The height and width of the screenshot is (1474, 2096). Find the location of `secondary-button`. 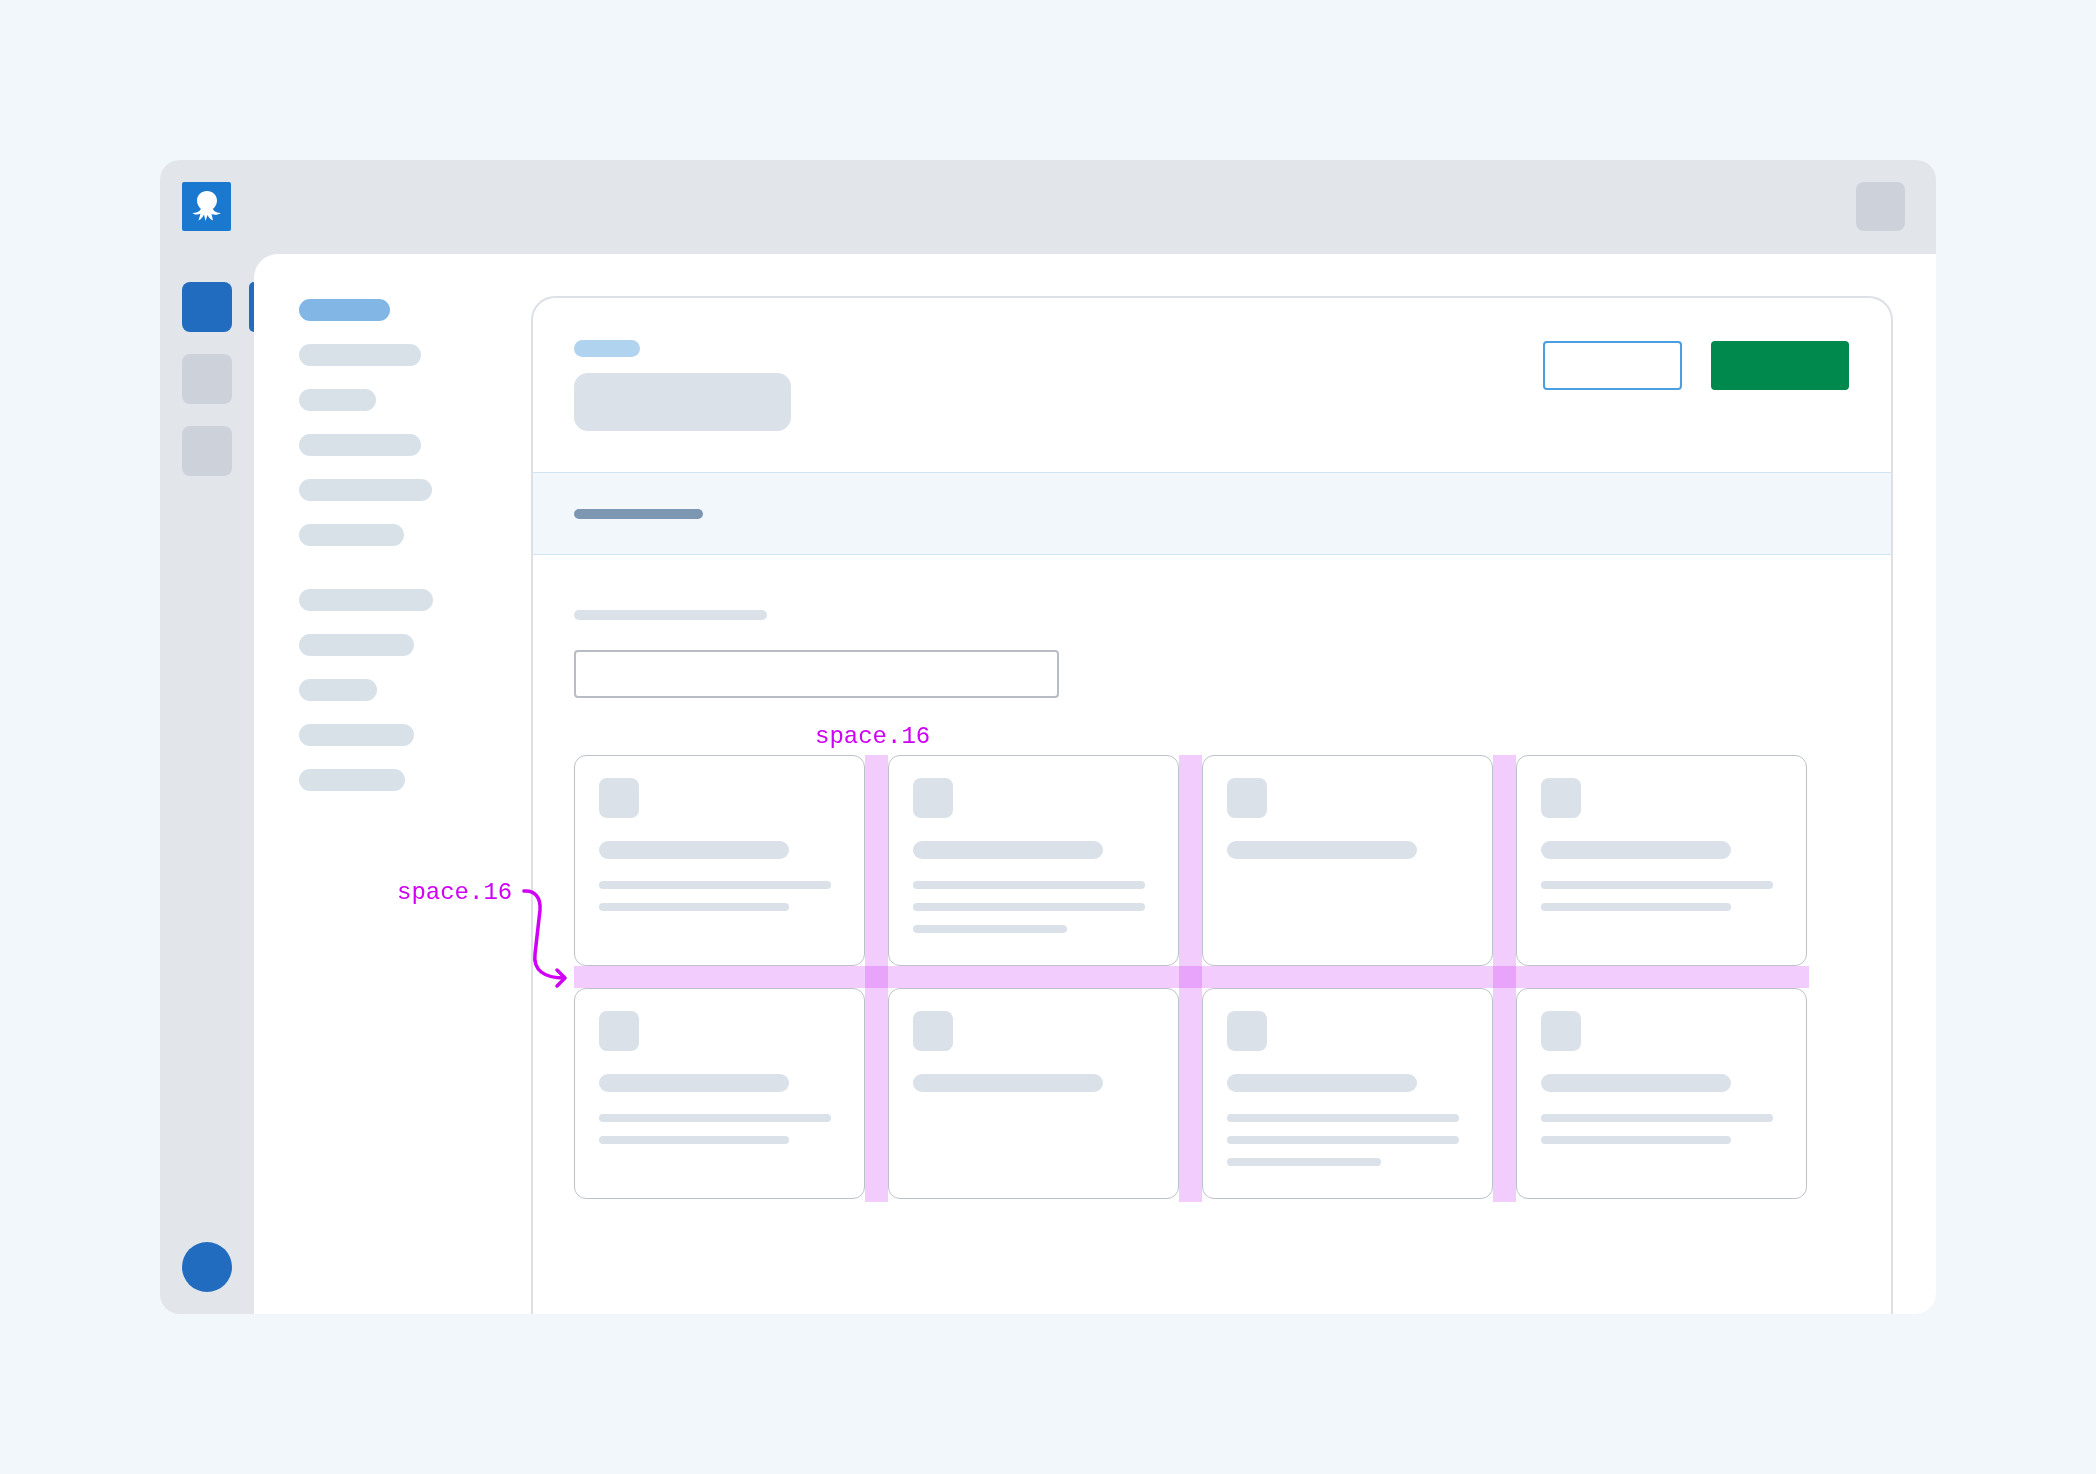

secondary-button is located at coordinates (1612, 365).